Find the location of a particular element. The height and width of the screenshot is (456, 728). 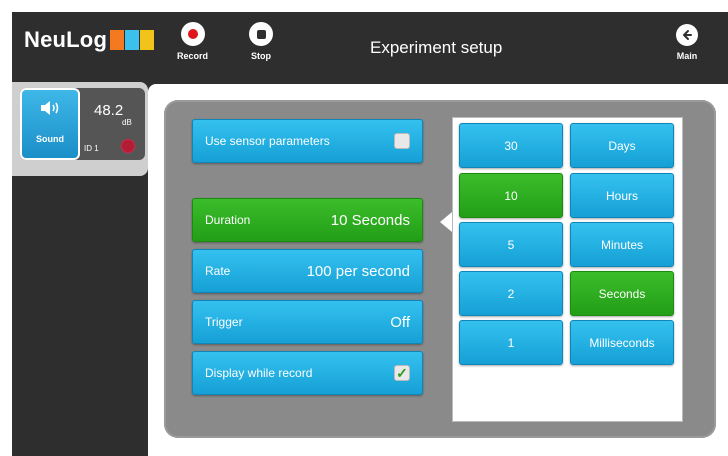

number-option-30: 30 is located at coordinates (511, 145).